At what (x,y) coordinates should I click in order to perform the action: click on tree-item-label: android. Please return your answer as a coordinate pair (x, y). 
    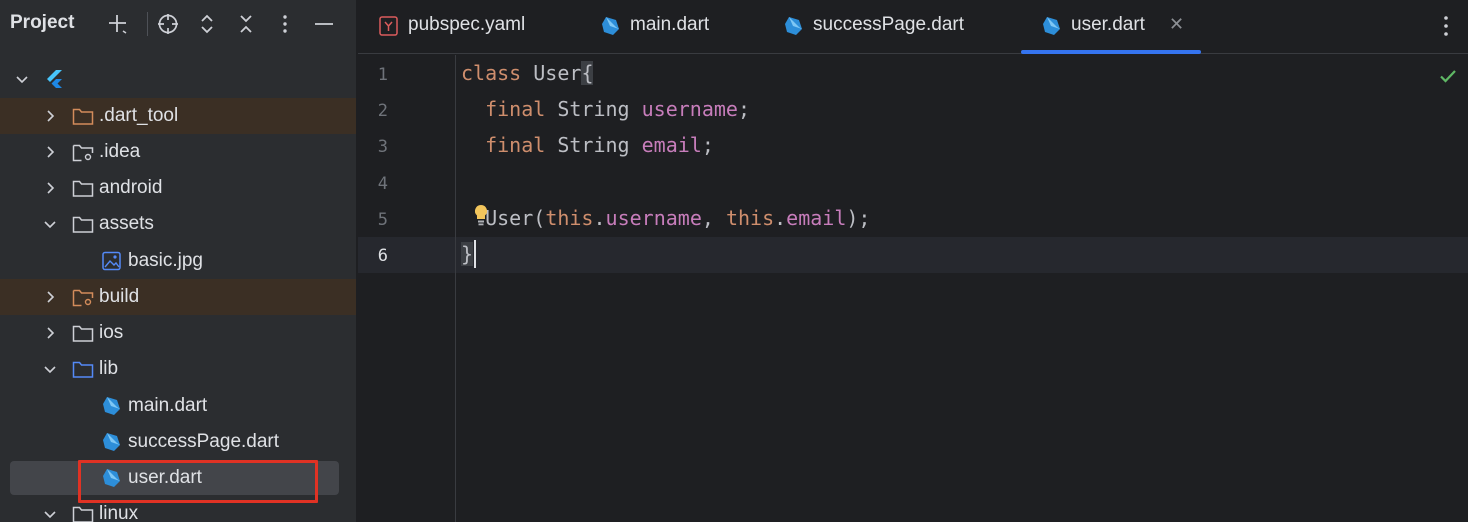
    Looking at the image, I should click on (131, 187).